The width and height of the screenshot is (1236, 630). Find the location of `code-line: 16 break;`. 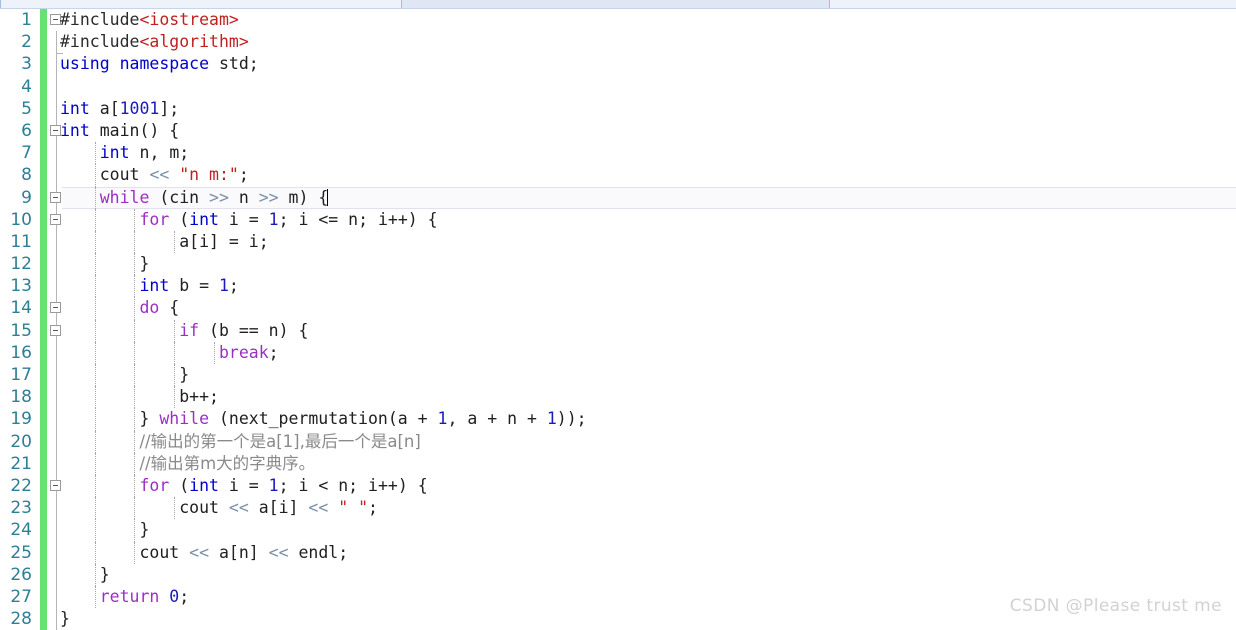

code-line: 16 break; is located at coordinates (618, 352).